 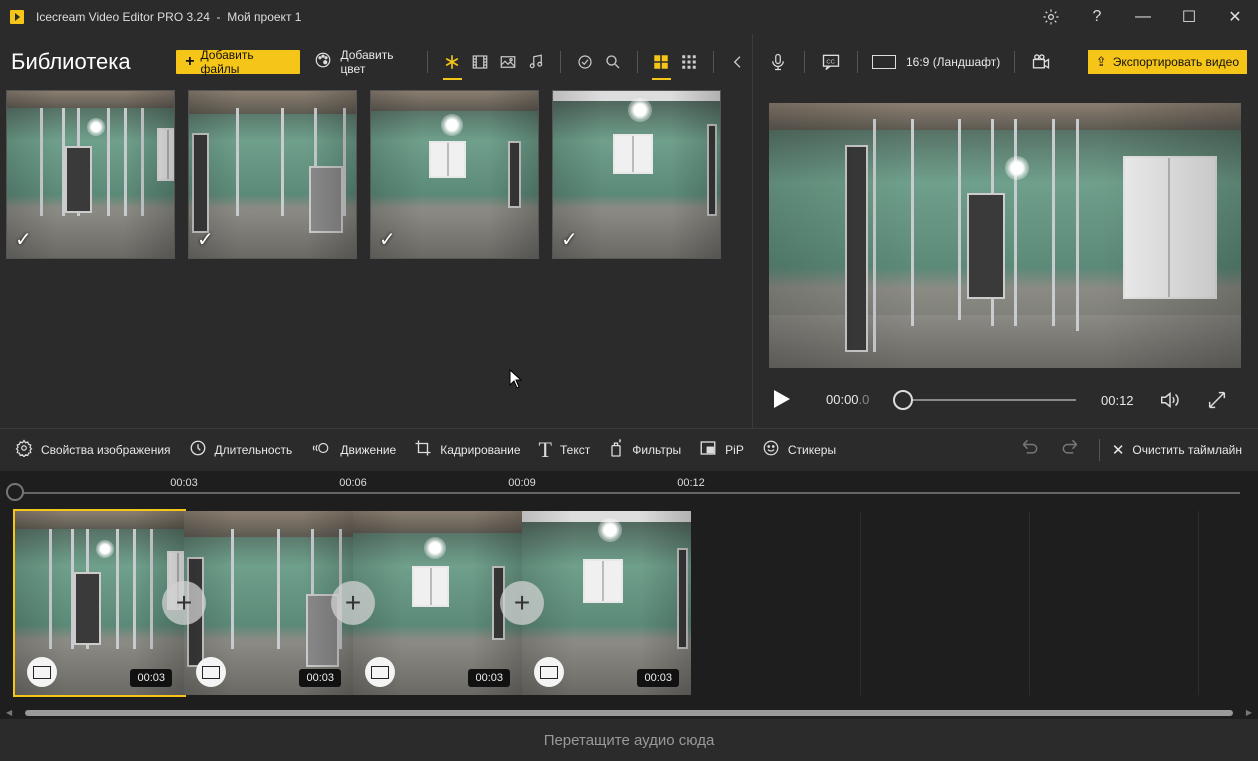 I want to click on ruler-tick-label: 00:12, so click(x=691, y=483).